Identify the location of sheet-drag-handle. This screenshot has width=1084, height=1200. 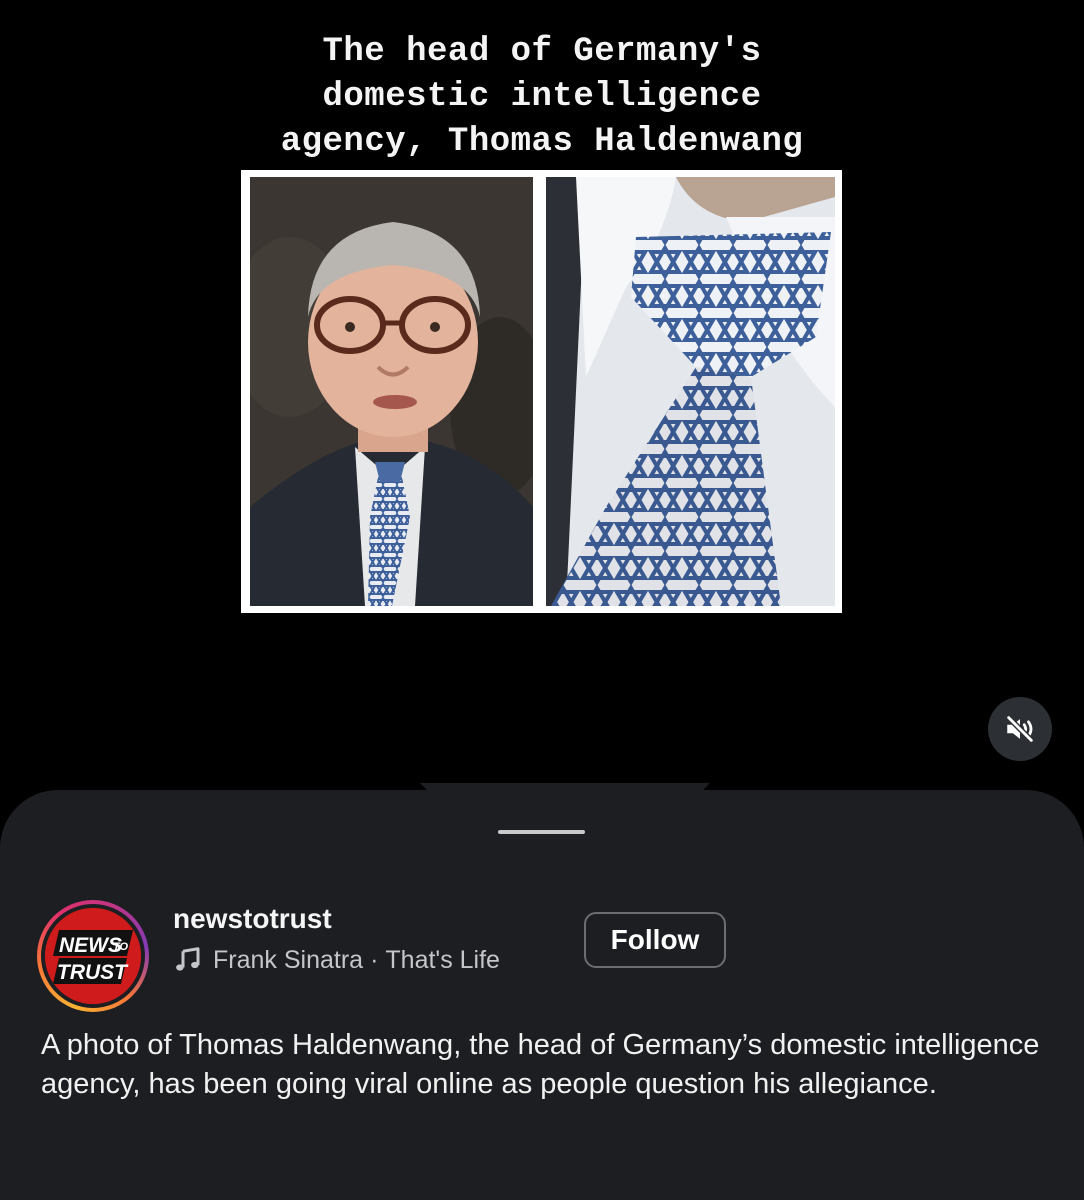
(541, 832).